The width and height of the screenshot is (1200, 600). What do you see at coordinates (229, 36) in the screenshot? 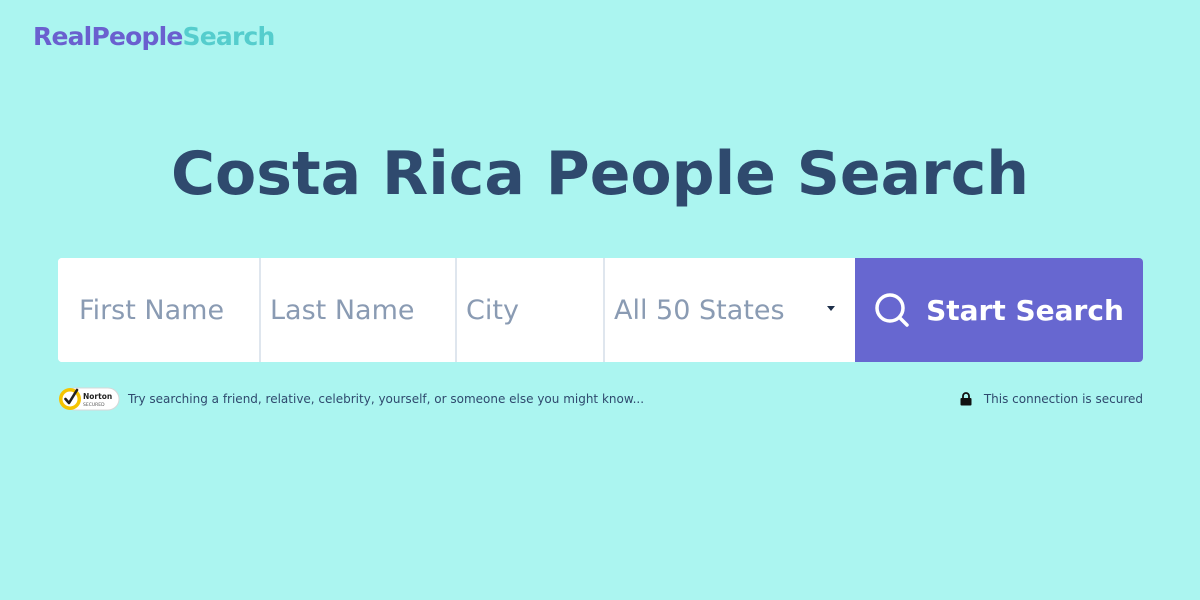
I see `logo-part-search: Search` at bounding box center [229, 36].